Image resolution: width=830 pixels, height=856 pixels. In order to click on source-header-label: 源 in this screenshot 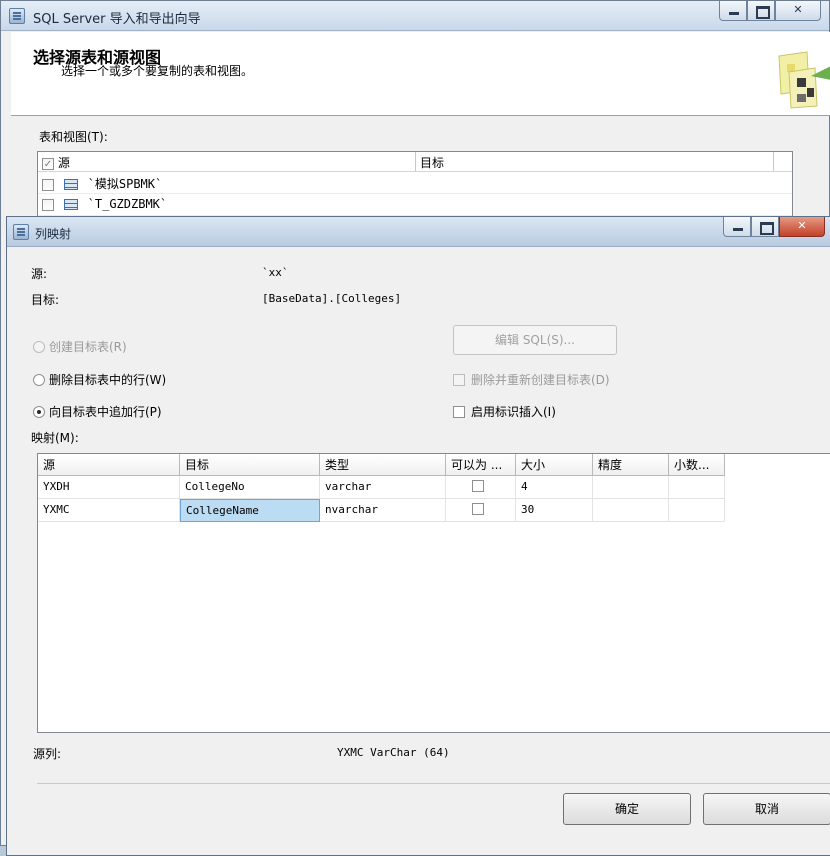, I will do `click(63, 163)`.